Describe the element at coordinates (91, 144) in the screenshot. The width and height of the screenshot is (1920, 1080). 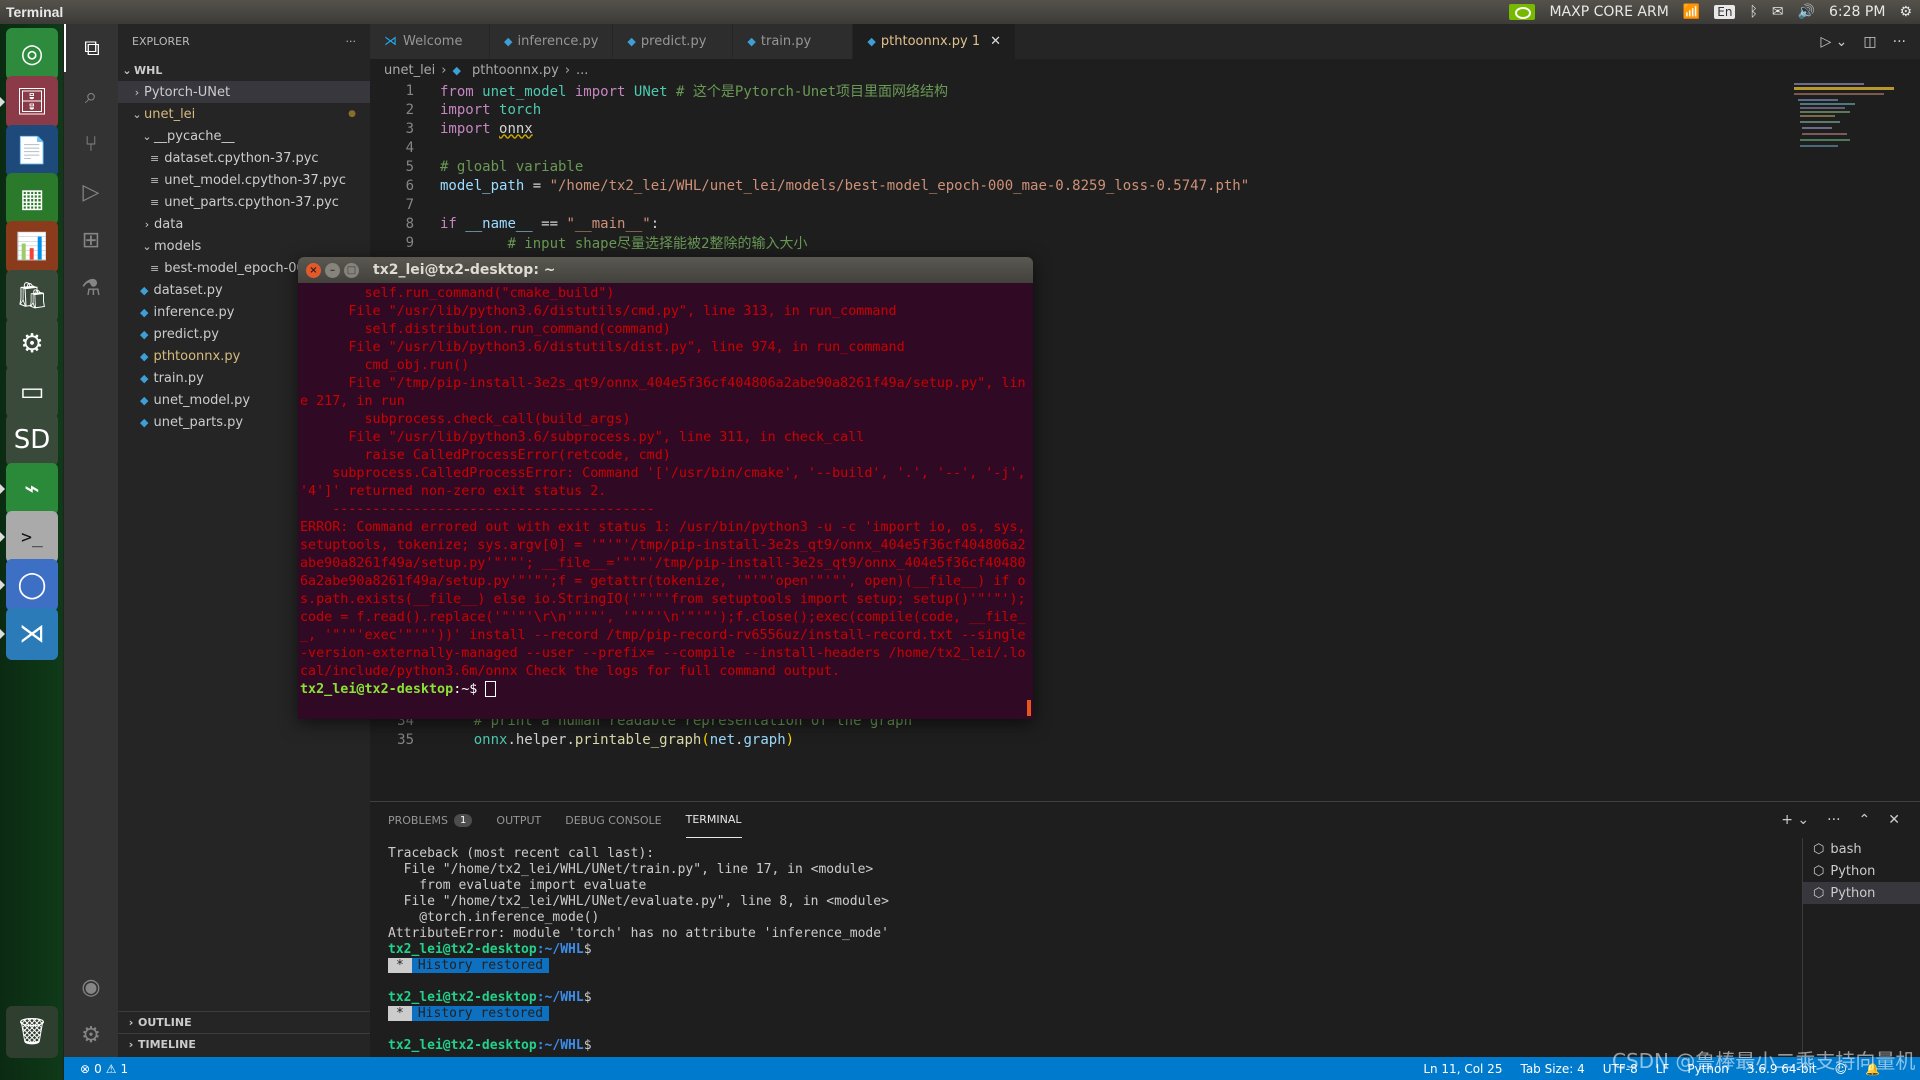
I see `source-control-icon: ⑂` at that location.